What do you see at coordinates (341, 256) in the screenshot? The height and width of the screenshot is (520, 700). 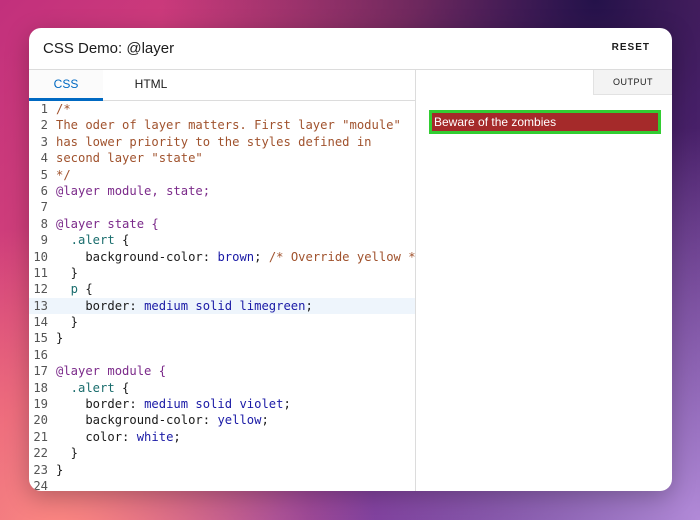 I see `code-token: /* Override yellow */` at bounding box center [341, 256].